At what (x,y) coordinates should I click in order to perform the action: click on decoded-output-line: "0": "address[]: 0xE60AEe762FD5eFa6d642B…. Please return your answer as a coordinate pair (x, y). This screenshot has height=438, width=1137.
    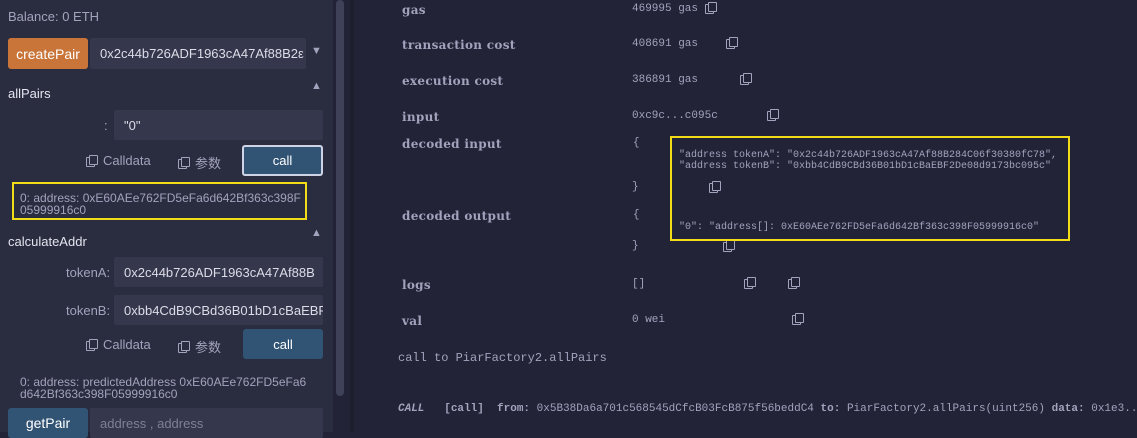
    Looking at the image, I should click on (859, 227).